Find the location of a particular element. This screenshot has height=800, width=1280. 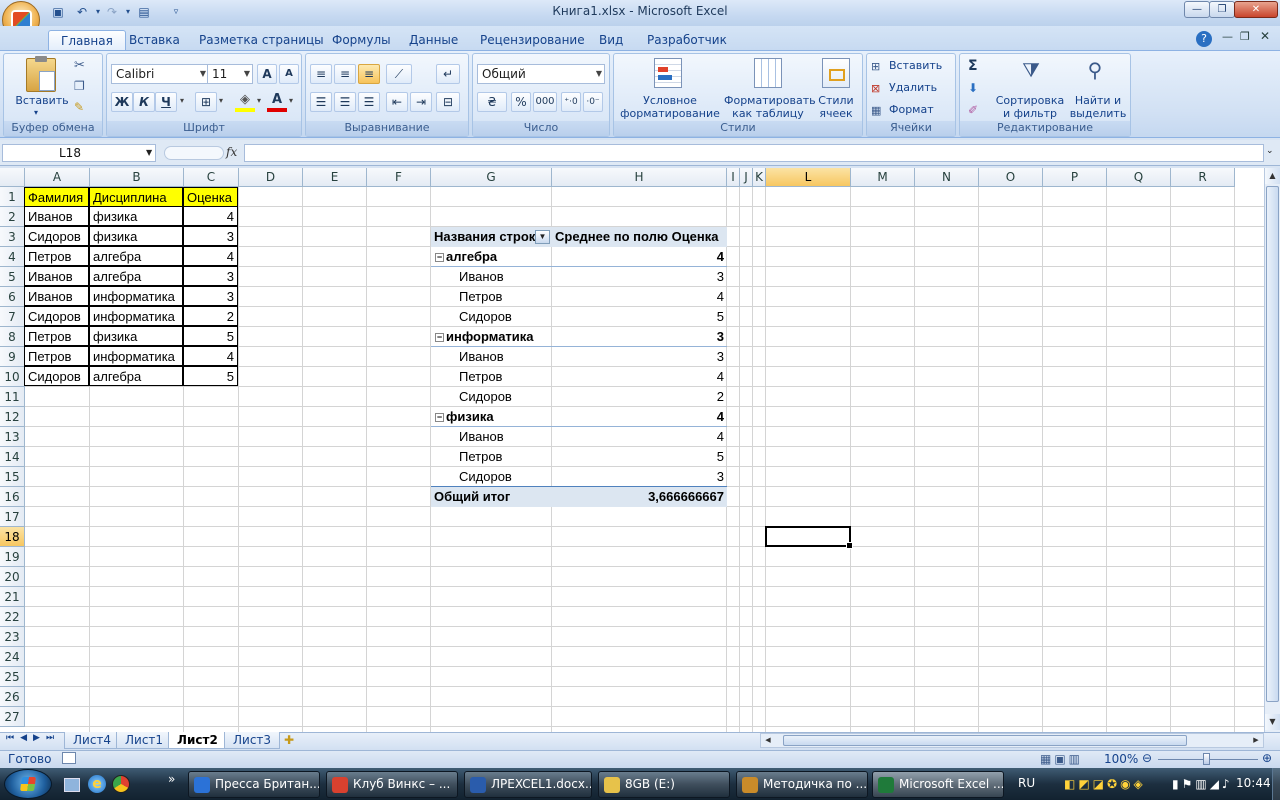

paste-icon is located at coordinates (41, 74).